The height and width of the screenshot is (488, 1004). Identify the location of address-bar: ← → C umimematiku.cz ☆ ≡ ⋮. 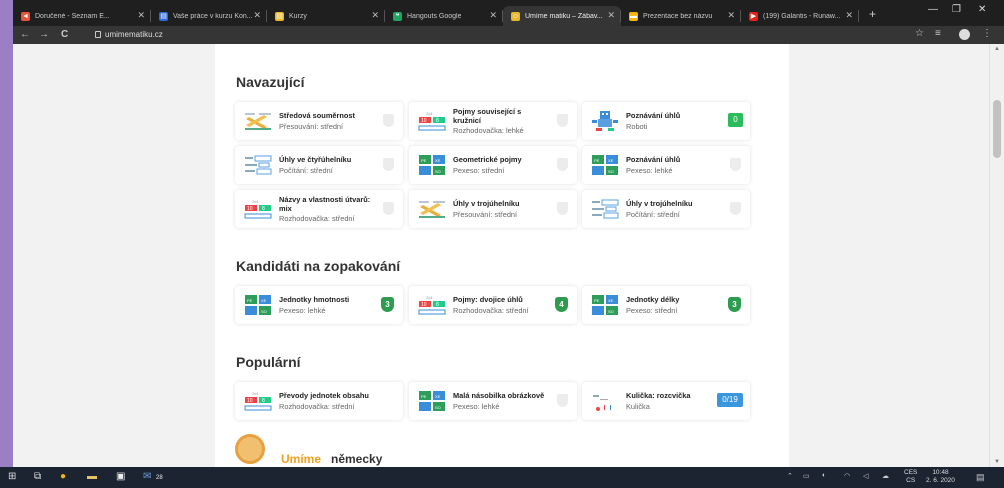
(508, 35).